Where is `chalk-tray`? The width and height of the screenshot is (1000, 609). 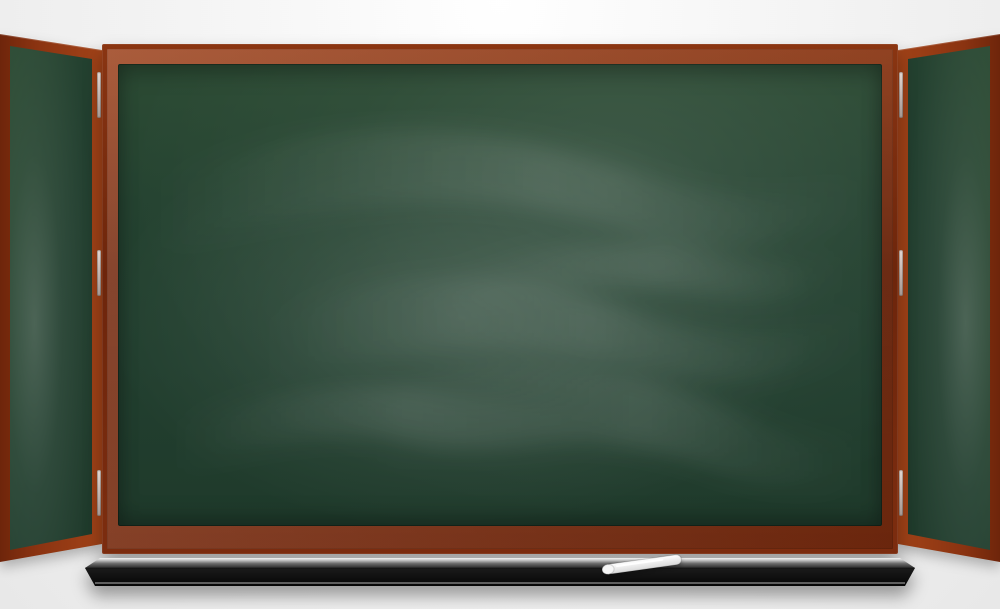
chalk-tray is located at coordinates (500, 571).